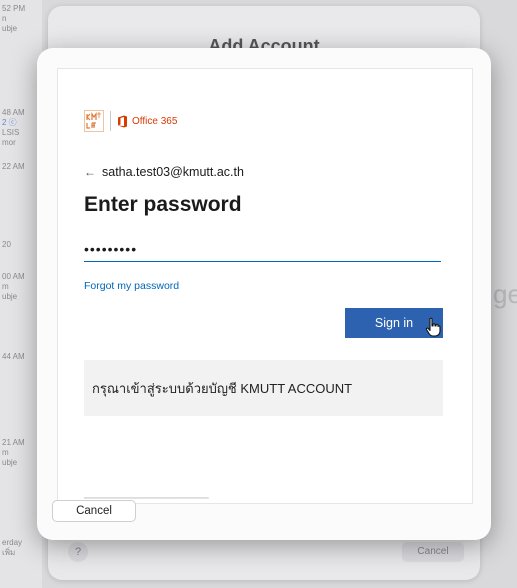 This screenshot has width=517, height=588. Describe the element at coordinates (433, 552) in the screenshot. I see `sheet-cancel-button: Cancel` at that location.